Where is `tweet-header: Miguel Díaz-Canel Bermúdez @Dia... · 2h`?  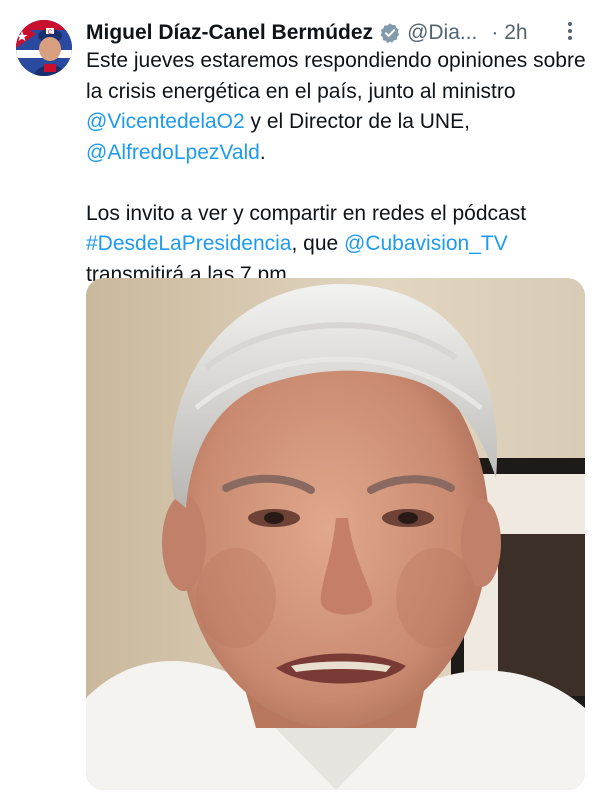 tweet-header: Miguel Díaz-Canel Bermúdez @Dia... · 2h is located at coordinates (336, 33).